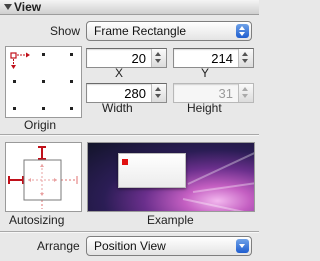 The width and height of the screenshot is (320, 261). Describe the element at coordinates (126, 58) in the screenshot. I see `x-field: 20` at that location.